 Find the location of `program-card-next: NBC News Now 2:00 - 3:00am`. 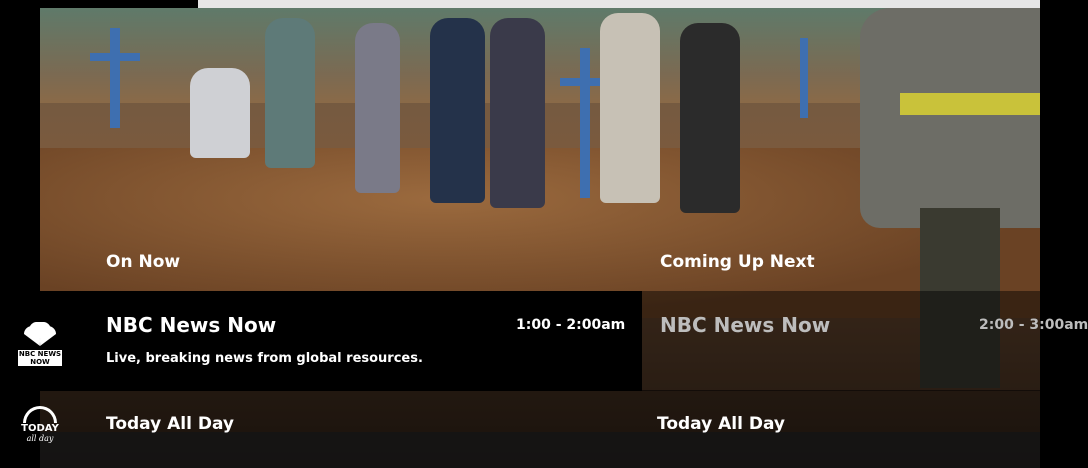

program-card-next: NBC News Now 2:00 - 3:00am is located at coordinates (865, 341).